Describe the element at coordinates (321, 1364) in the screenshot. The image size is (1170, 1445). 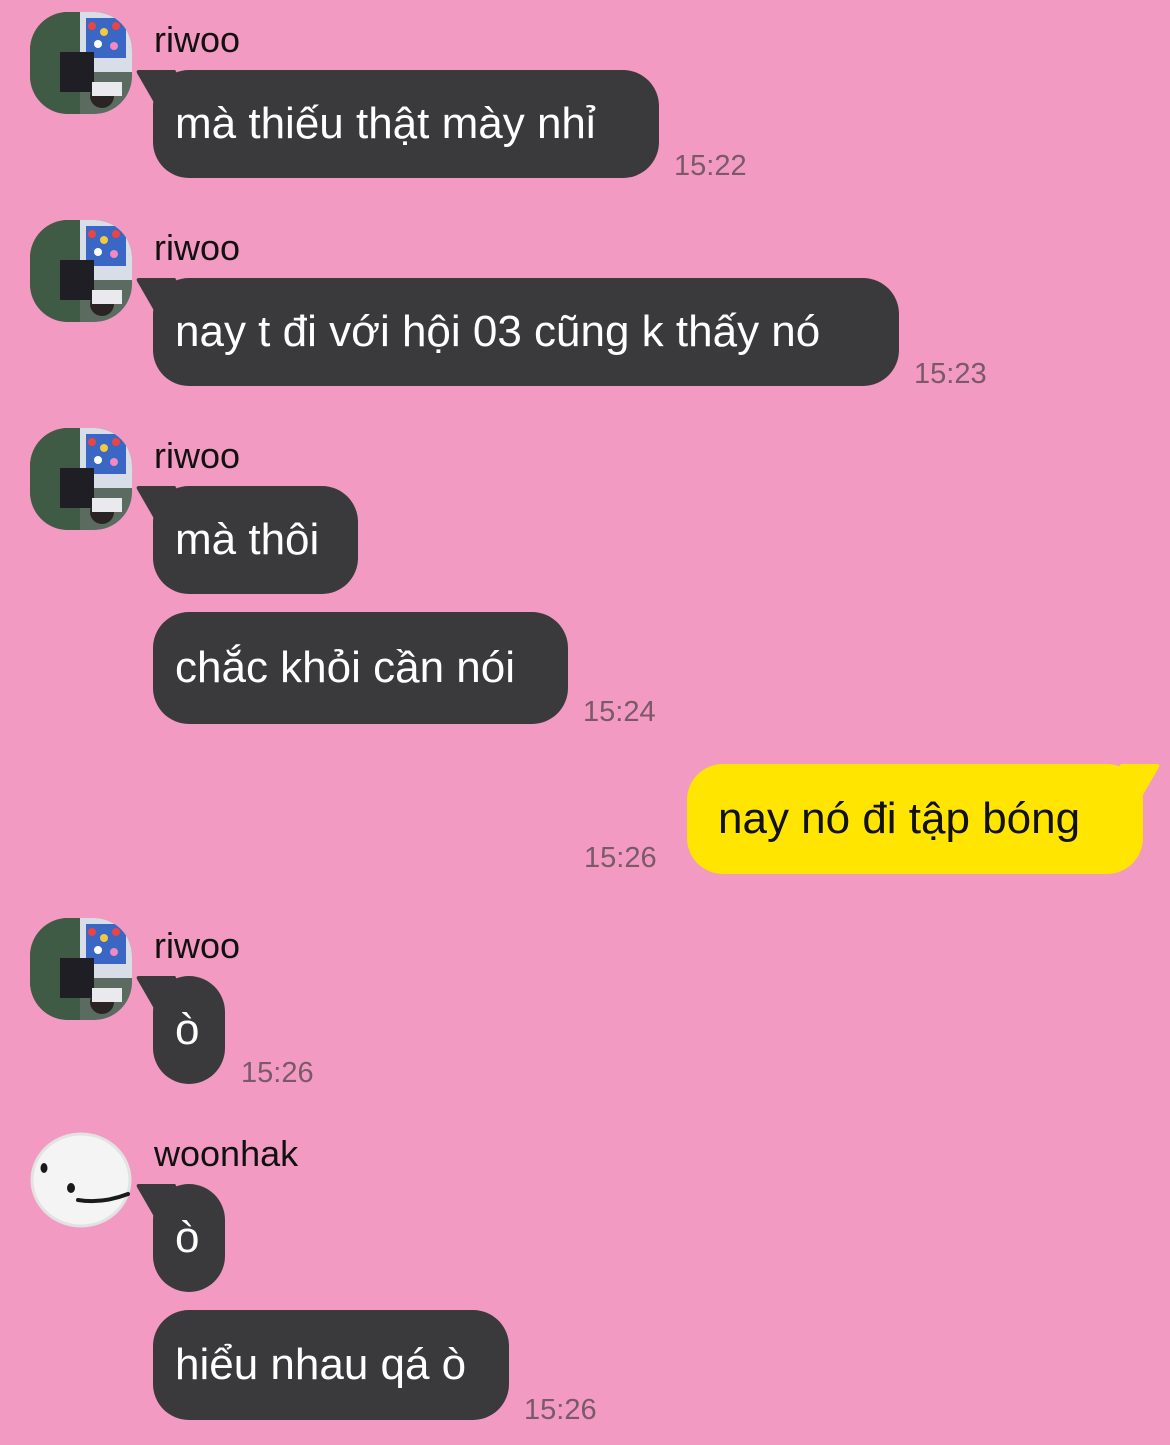
I see `message-text: hiểu nhau qá ò` at that location.